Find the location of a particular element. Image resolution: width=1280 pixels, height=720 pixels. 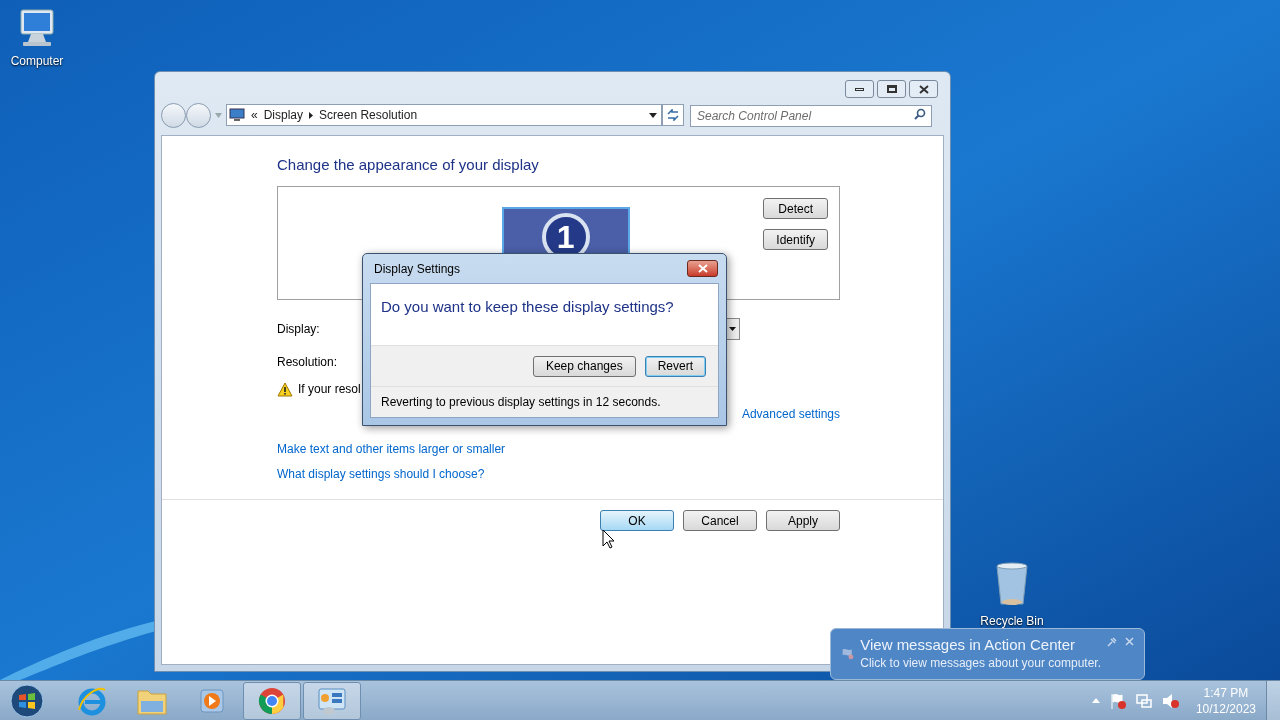

control-panel-icon is located at coordinates (332, 700).